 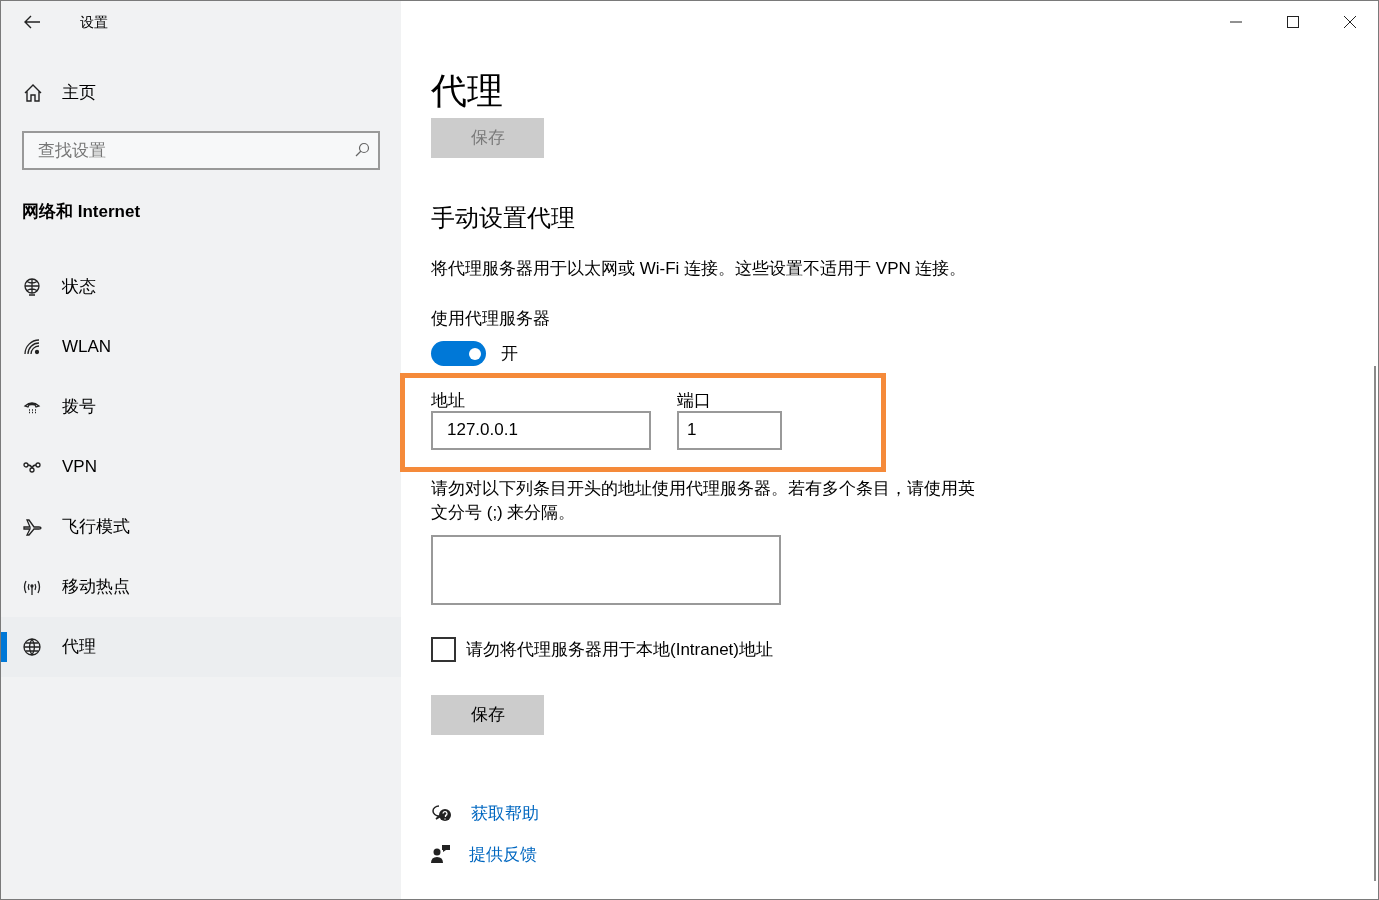 What do you see at coordinates (201, 286) in the screenshot?
I see `nav-item: 状态` at bounding box center [201, 286].